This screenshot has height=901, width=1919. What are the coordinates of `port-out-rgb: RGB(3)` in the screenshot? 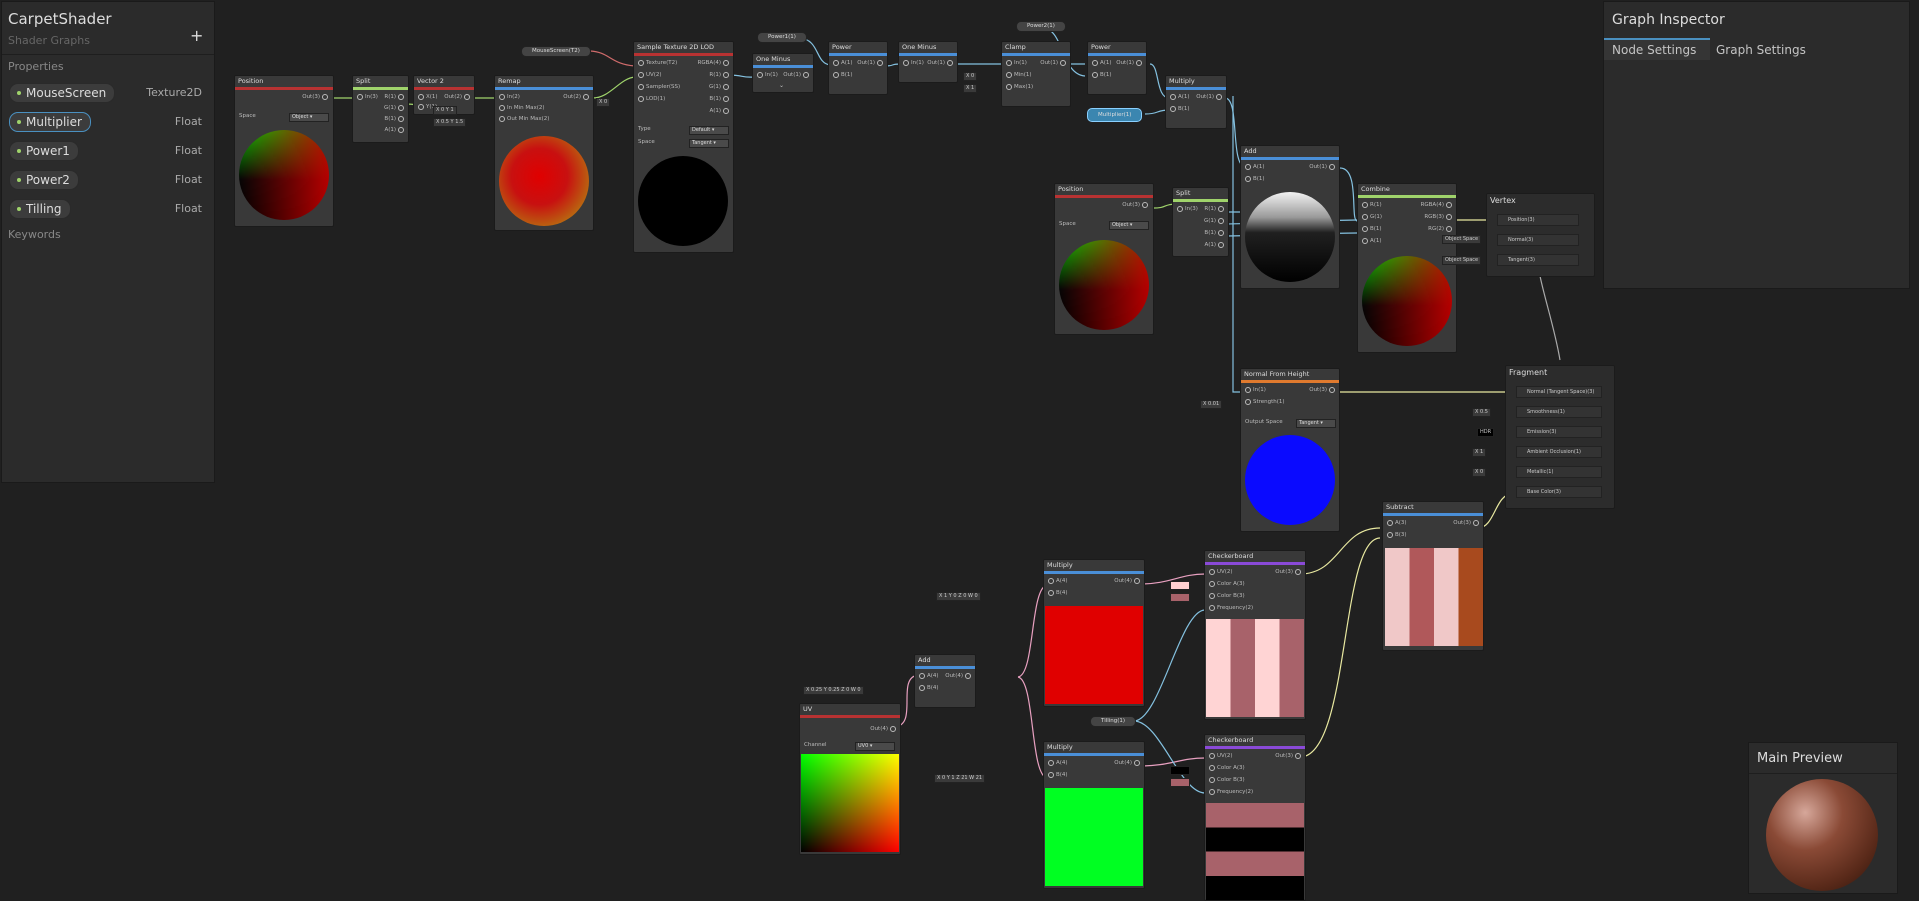 It's located at (1439, 217).